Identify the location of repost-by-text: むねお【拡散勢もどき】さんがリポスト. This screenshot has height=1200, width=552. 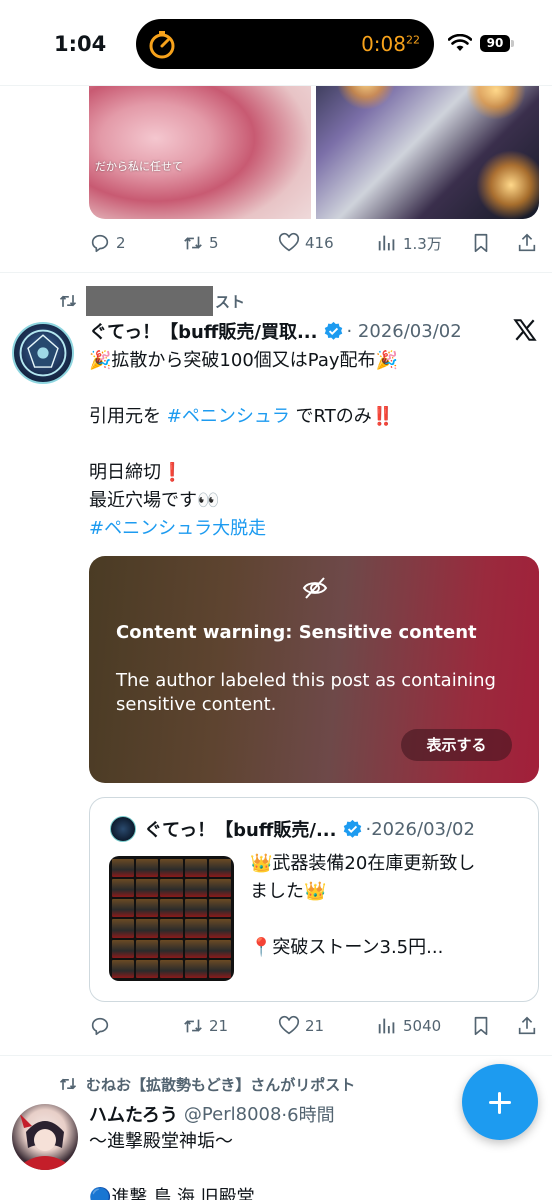
(221, 1084).